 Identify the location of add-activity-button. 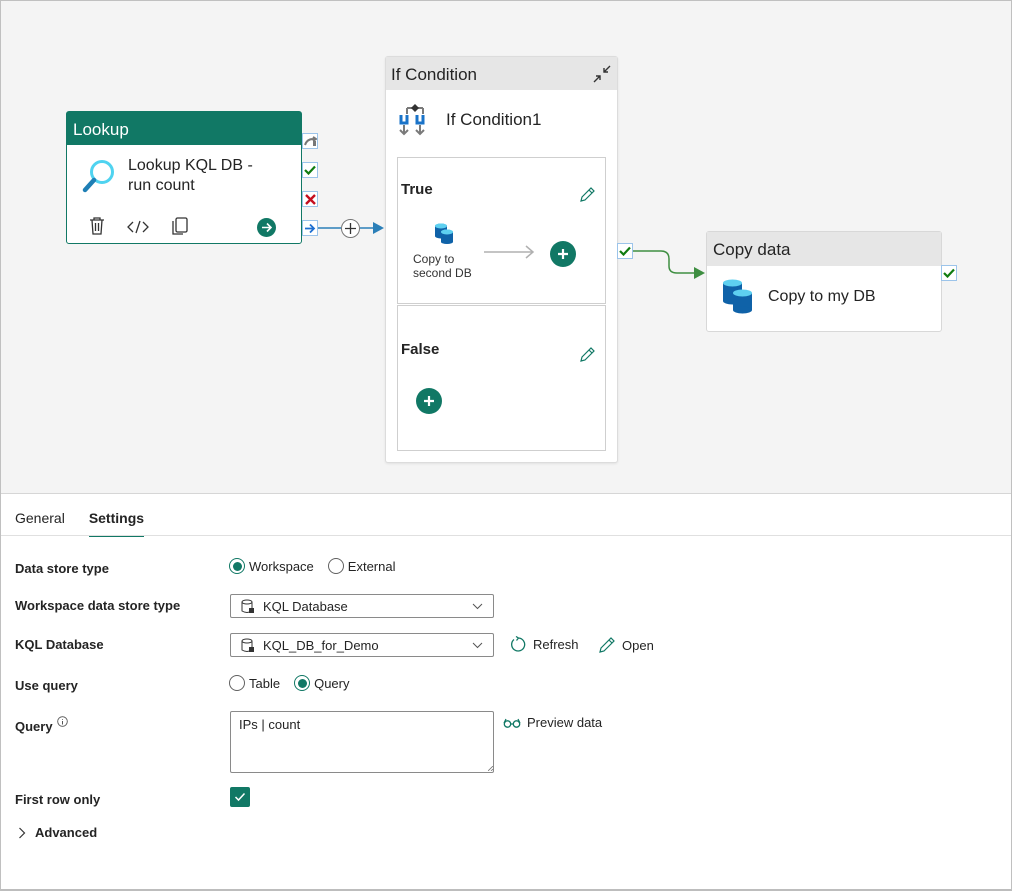
(350, 228).